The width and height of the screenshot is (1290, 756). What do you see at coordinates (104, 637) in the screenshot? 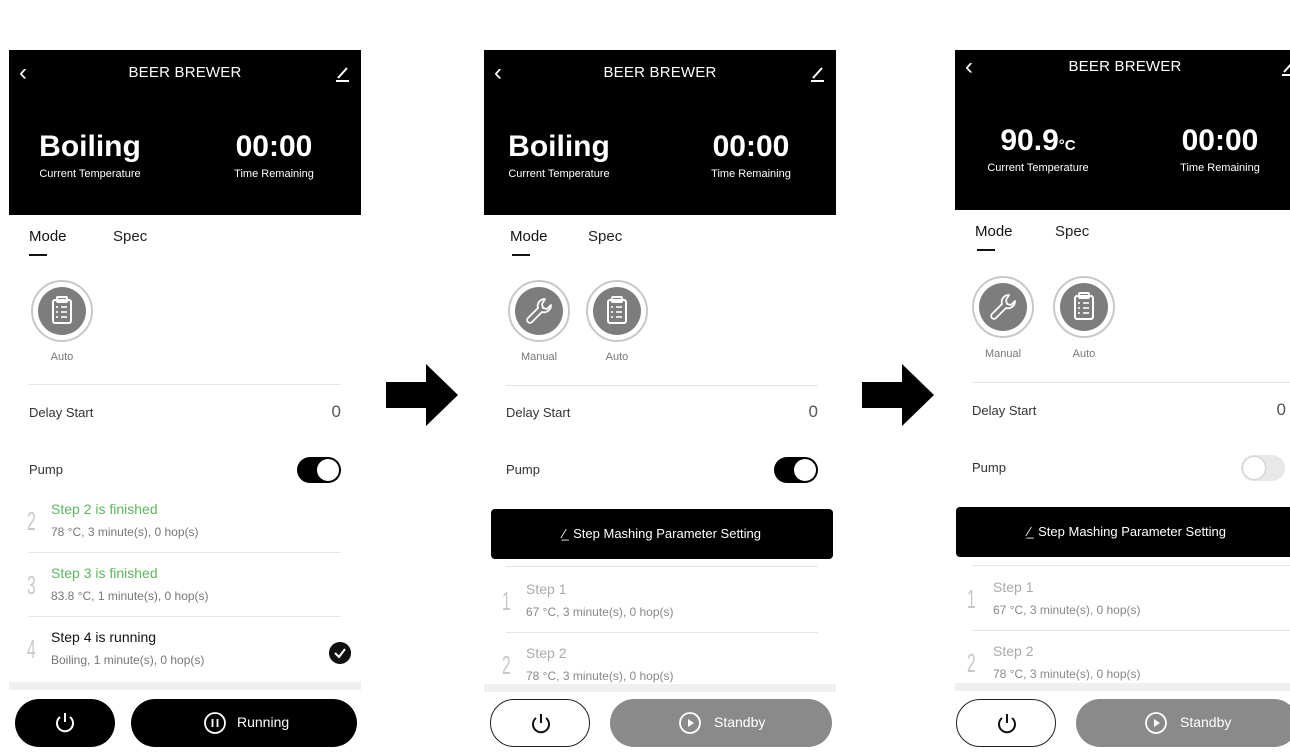
I see `step-title: Step 4 is running` at bounding box center [104, 637].